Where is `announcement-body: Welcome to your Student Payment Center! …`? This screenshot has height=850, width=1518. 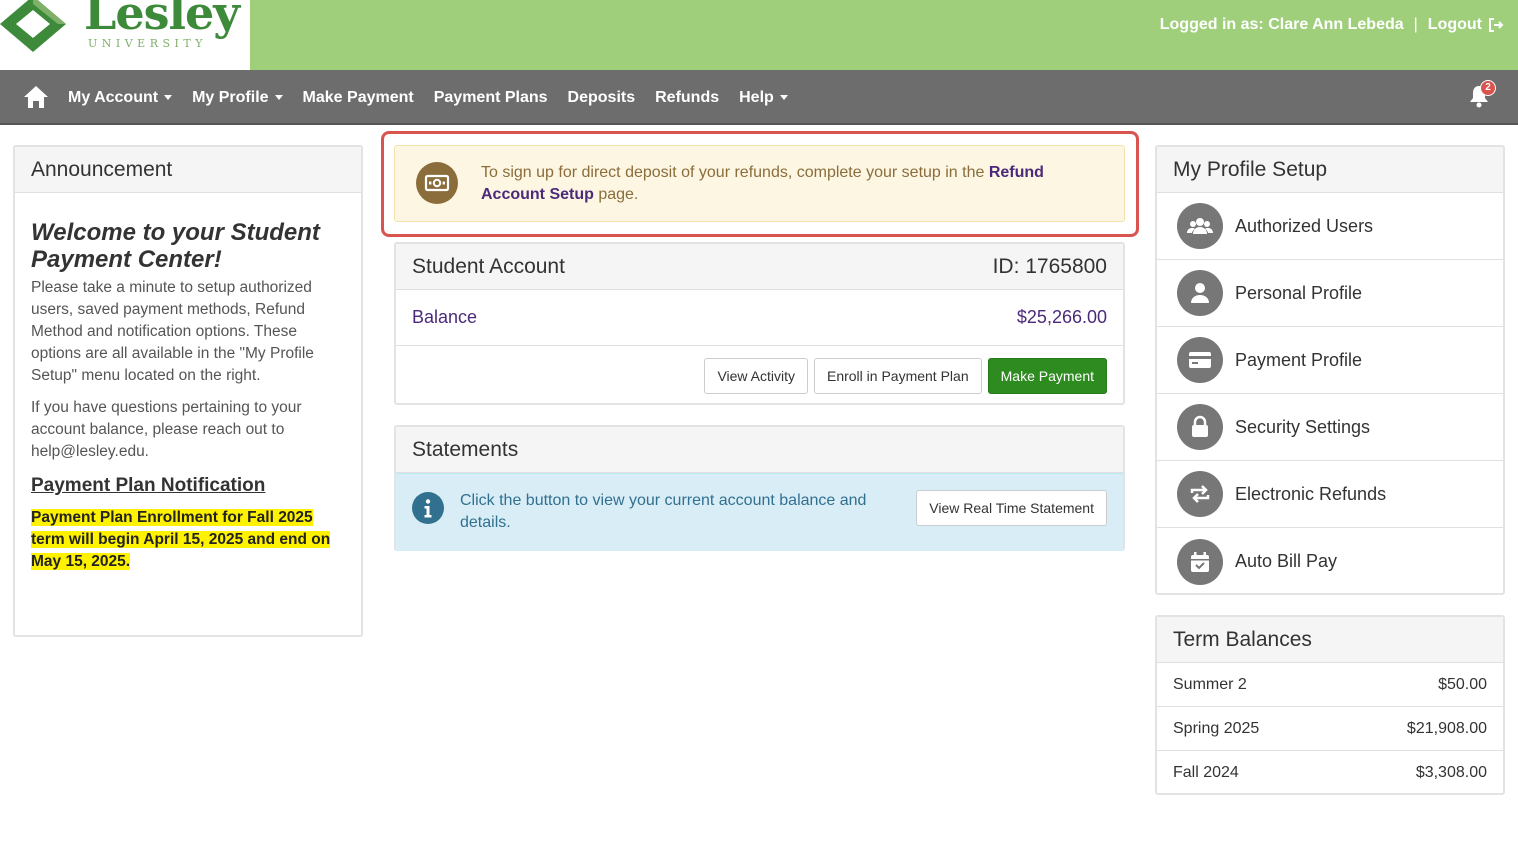 announcement-body: Welcome to your Student Payment Center! … is located at coordinates (188, 383).